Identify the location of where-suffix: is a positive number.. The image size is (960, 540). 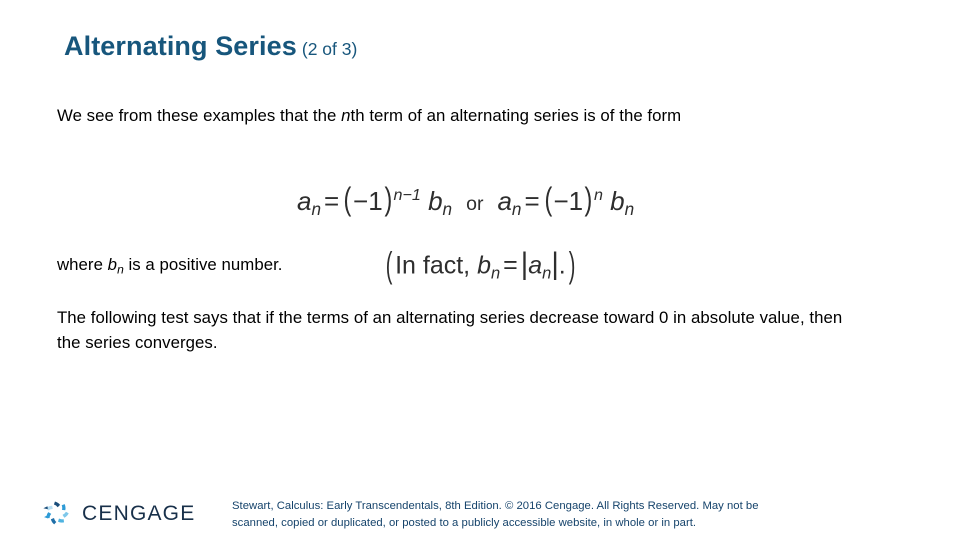
(203, 264).